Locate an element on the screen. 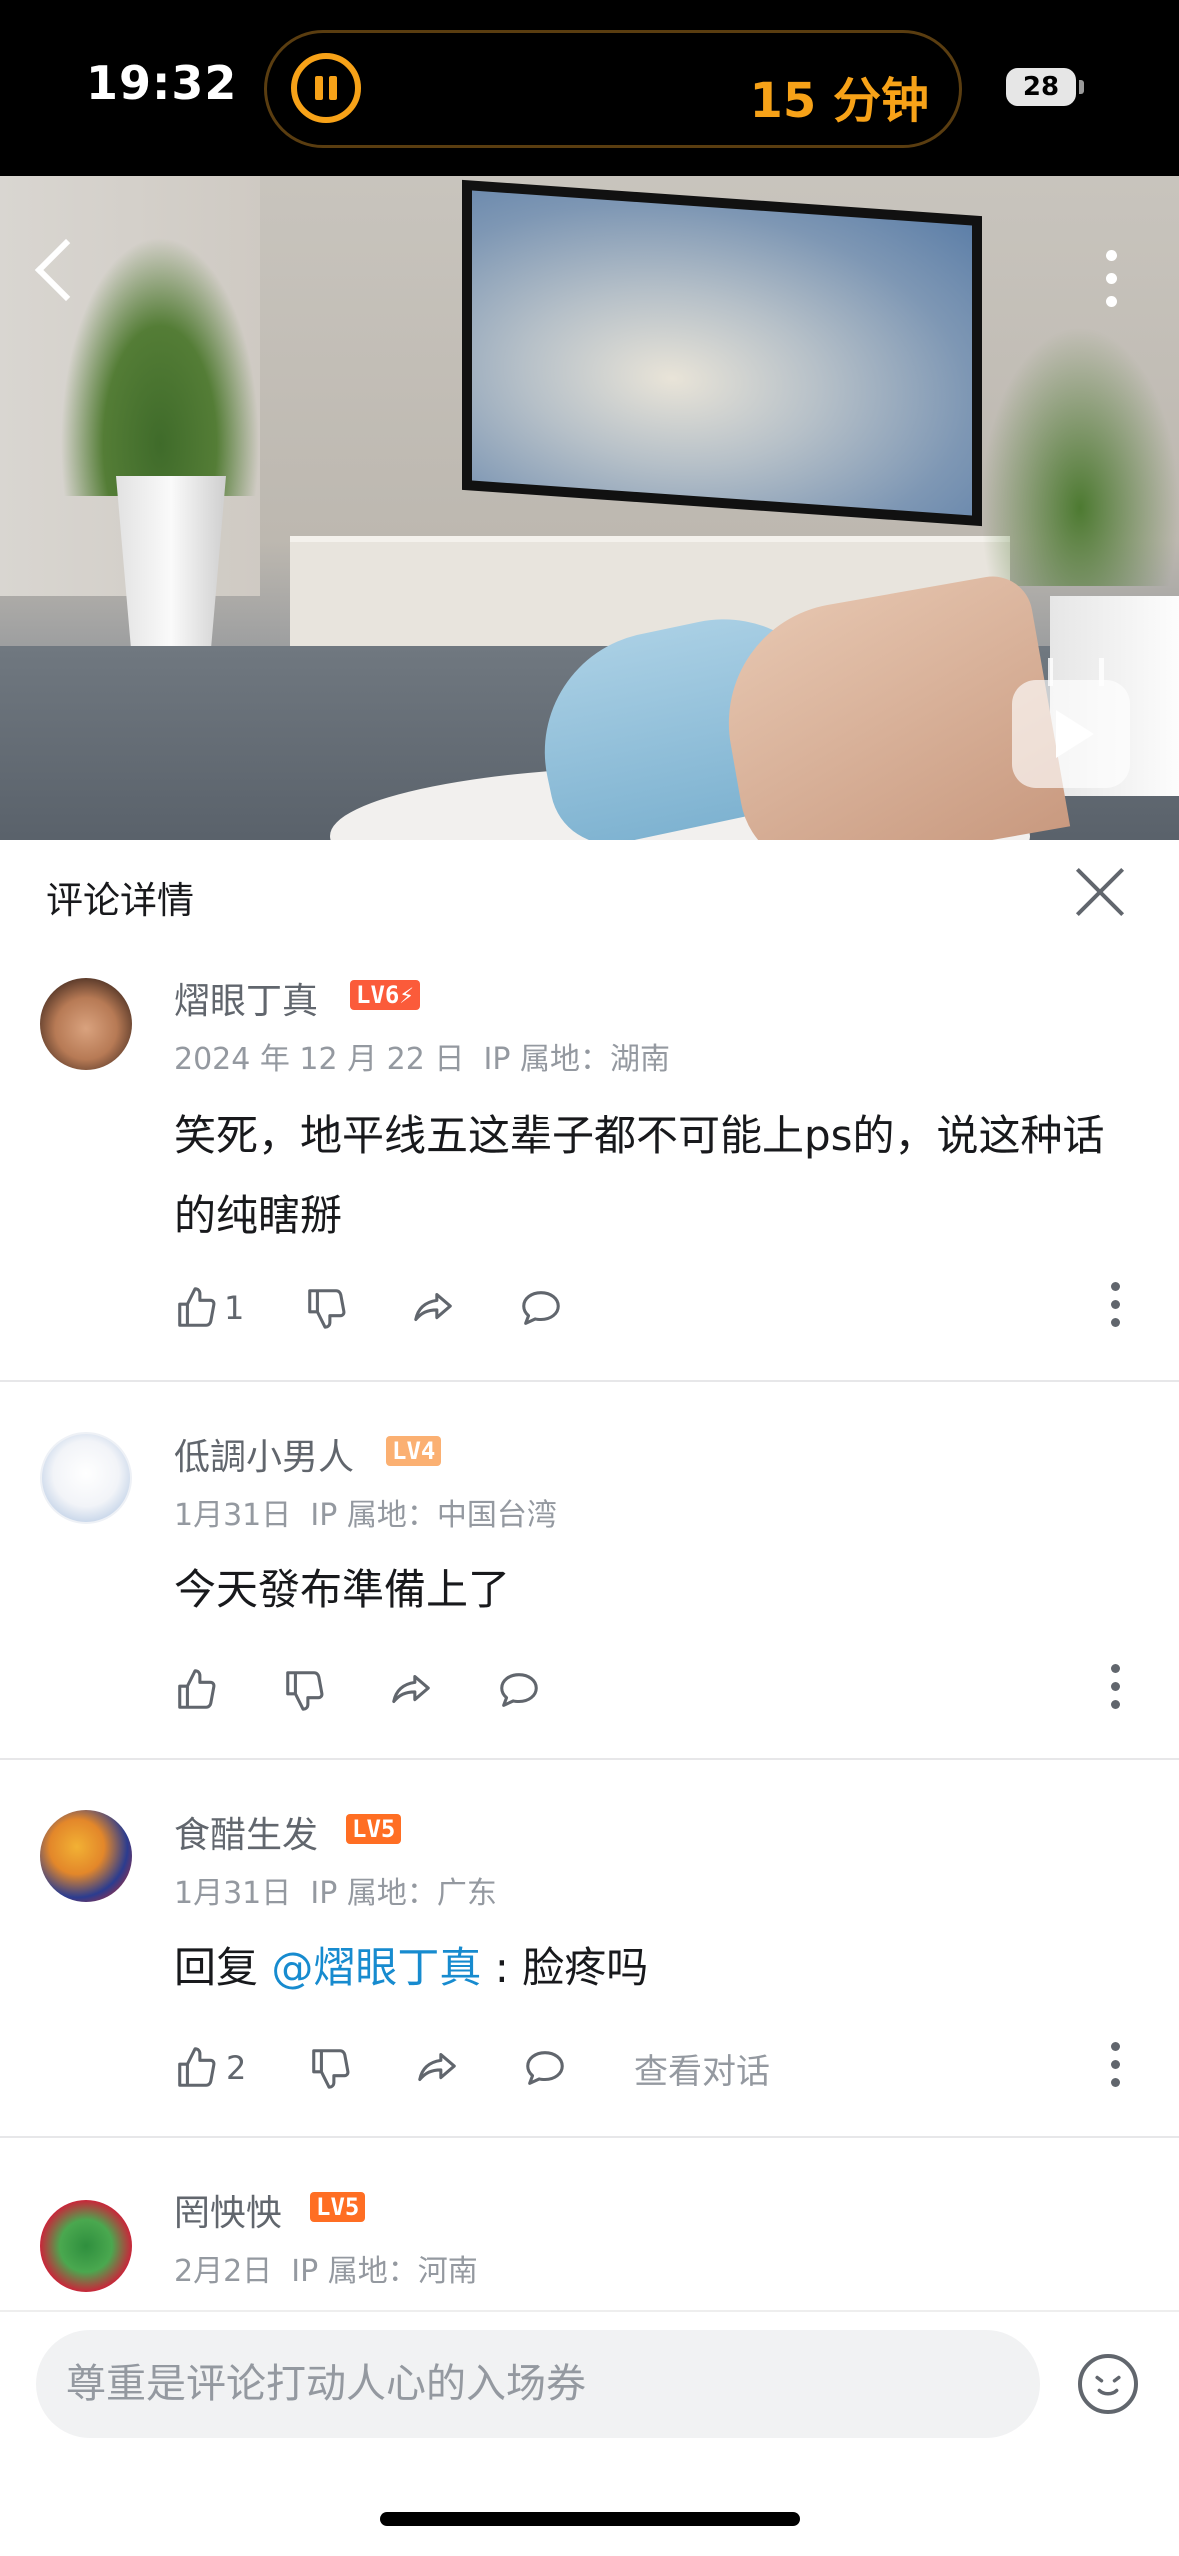 The image size is (1179, 2556). panel-title: 评论详情 is located at coordinates (120, 900).